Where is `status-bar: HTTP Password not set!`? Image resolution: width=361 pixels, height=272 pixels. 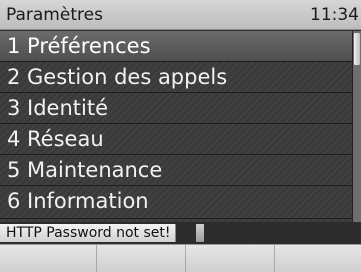 status-bar: HTTP Password not set! is located at coordinates (180, 233).